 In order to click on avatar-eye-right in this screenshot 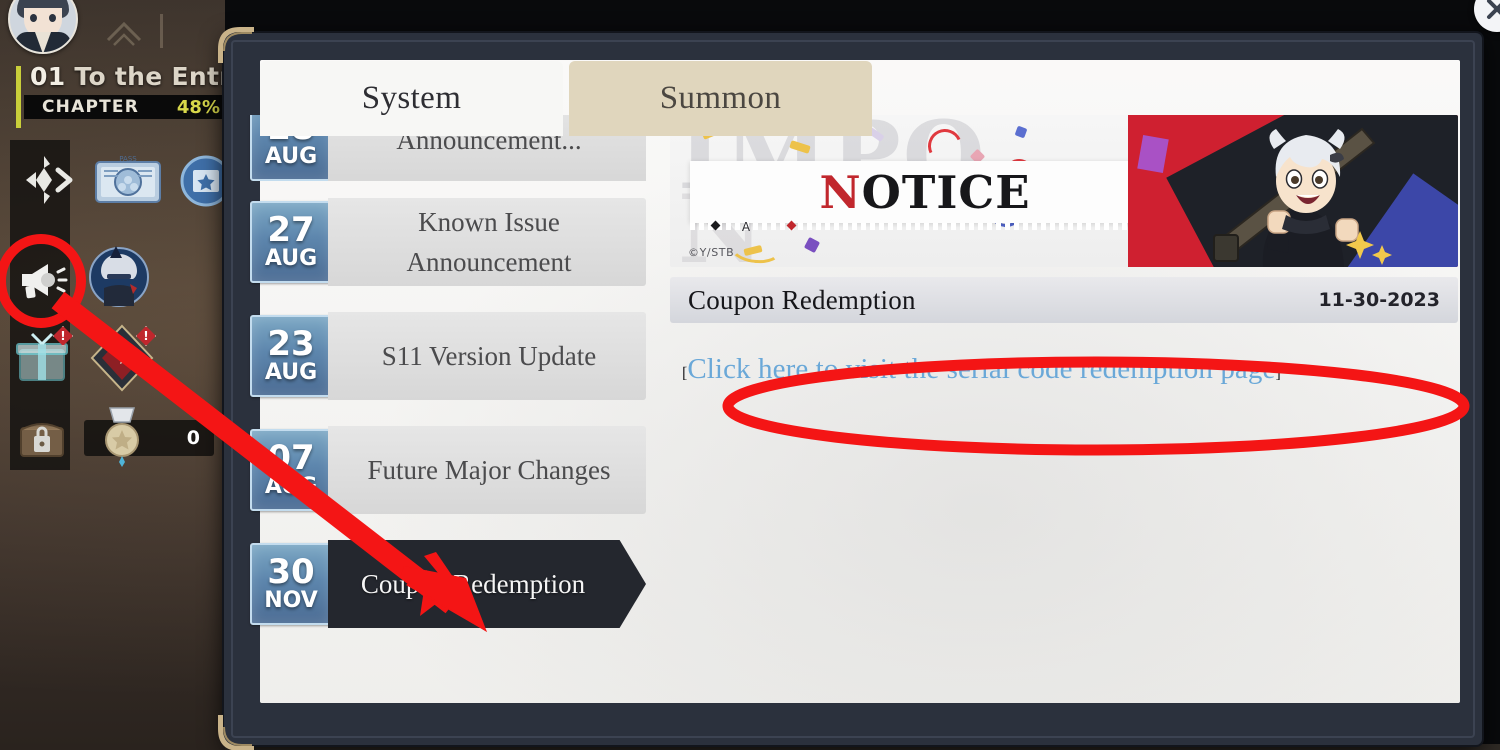, I will do `click(52, 18)`.